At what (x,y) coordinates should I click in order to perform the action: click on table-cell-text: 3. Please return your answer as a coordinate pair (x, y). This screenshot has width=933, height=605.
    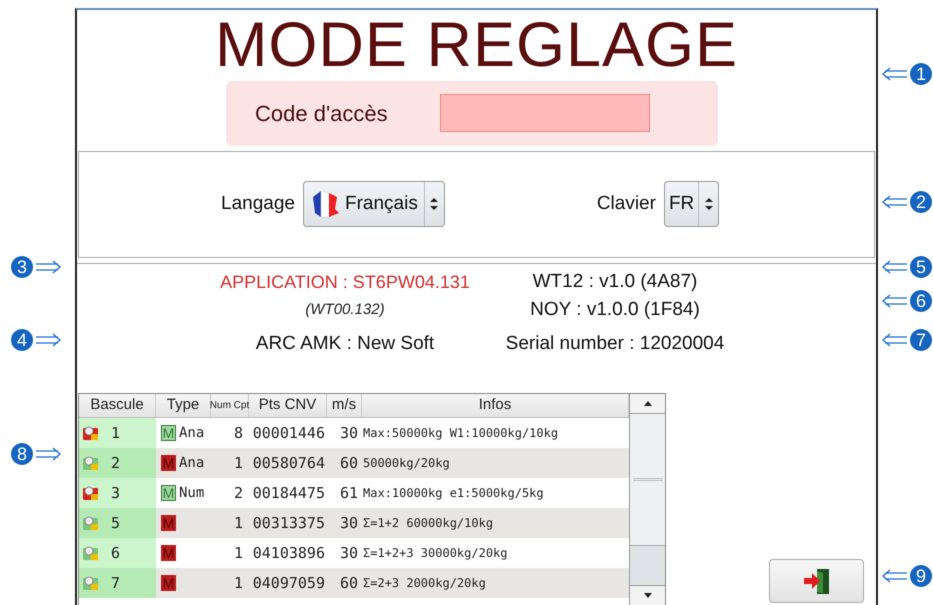
    Looking at the image, I should click on (115, 493).